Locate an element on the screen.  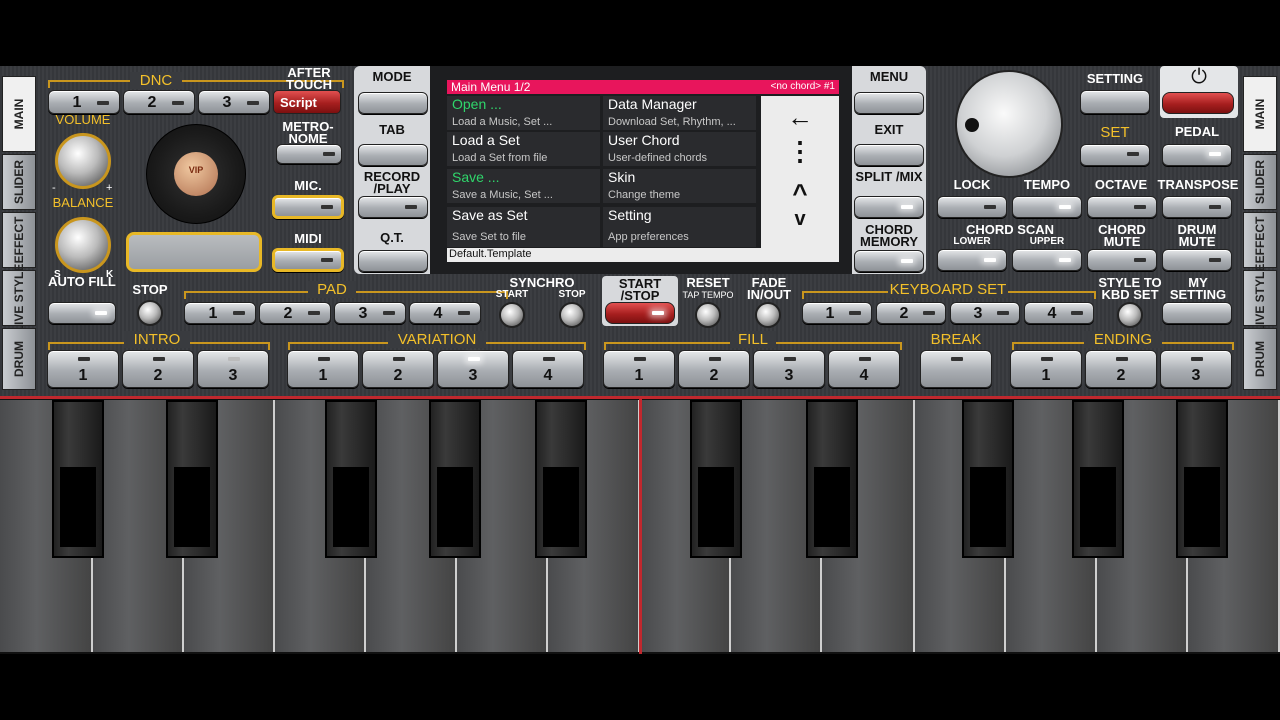
intro-button-1: 1 is located at coordinates (83, 369).